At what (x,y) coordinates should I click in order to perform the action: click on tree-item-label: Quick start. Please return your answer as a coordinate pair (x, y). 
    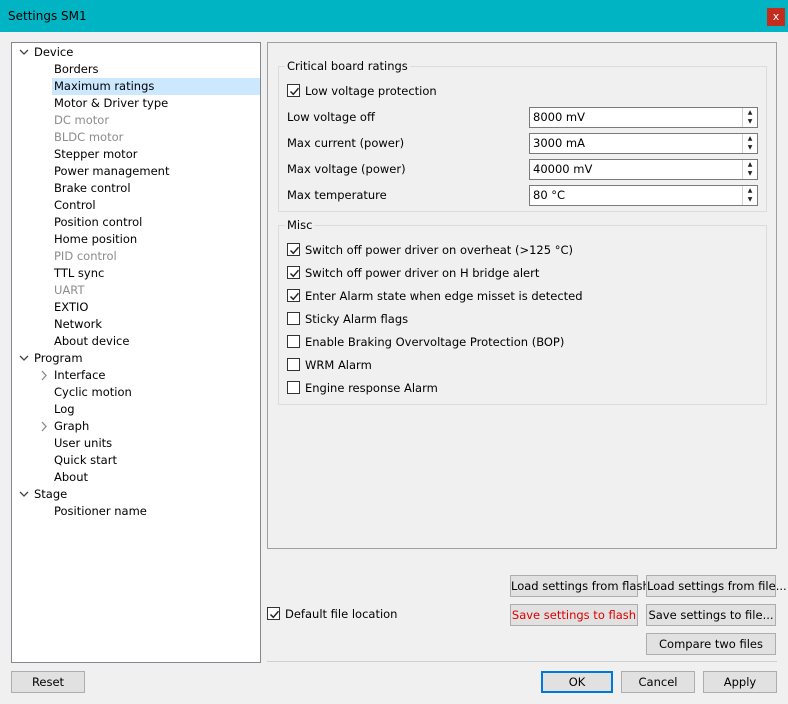
    Looking at the image, I should click on (85, 460).